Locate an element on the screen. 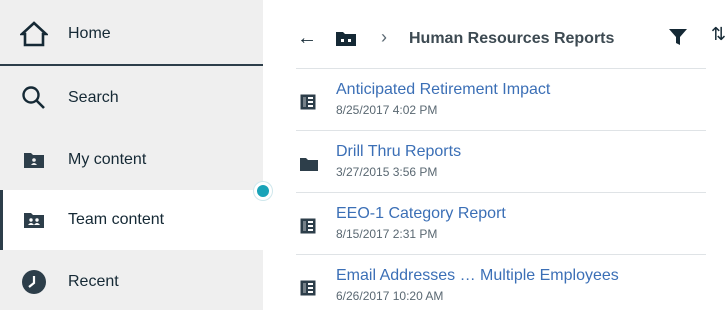  breadcrumb: ← › Human Resources Reports ⇅ is located at coordinates (494, 34).